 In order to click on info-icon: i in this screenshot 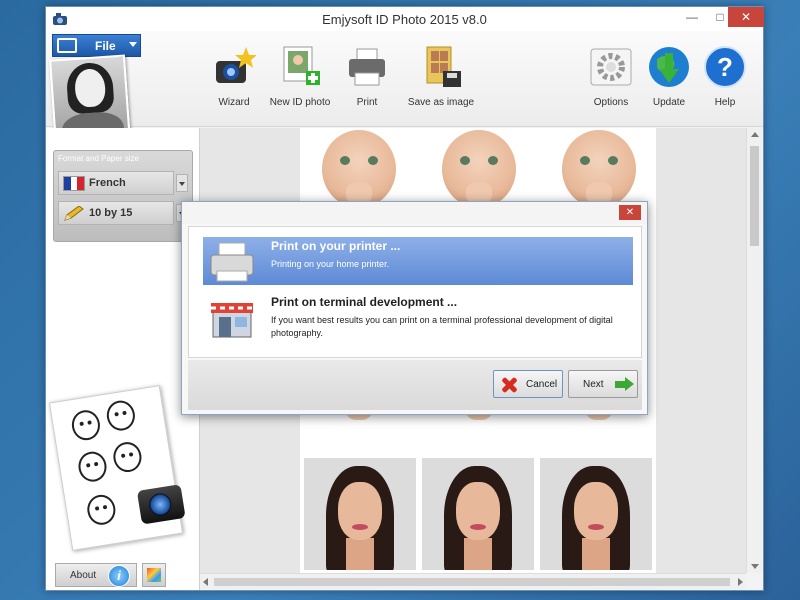, I will do `click(119, 576)`.